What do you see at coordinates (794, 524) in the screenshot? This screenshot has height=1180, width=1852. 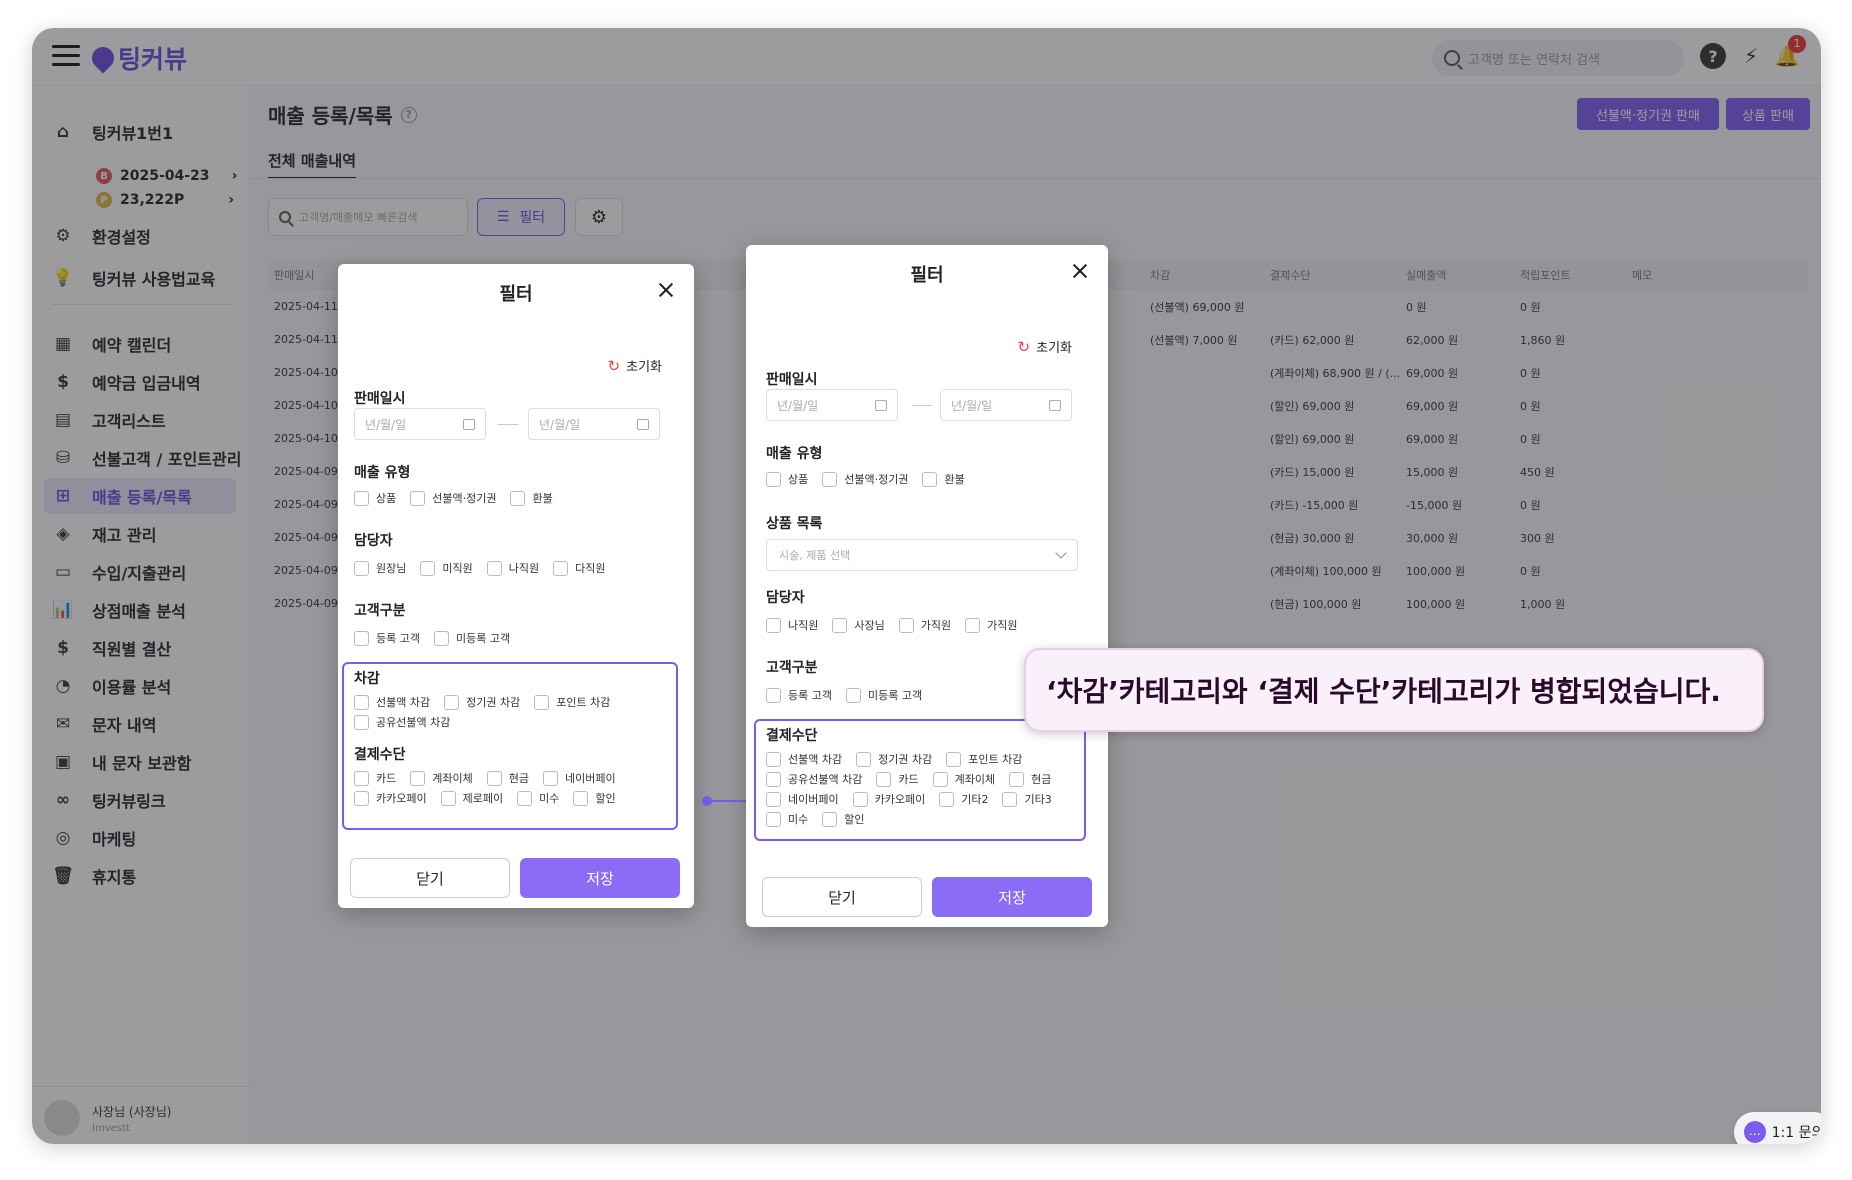 I see `product-list-label: 상품 목록` at bounding box center [794, 524].